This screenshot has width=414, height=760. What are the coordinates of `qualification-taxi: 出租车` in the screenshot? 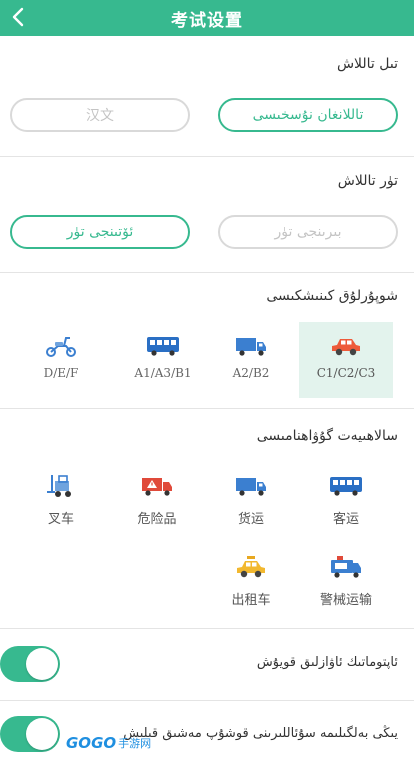 It's located at (251, 581).